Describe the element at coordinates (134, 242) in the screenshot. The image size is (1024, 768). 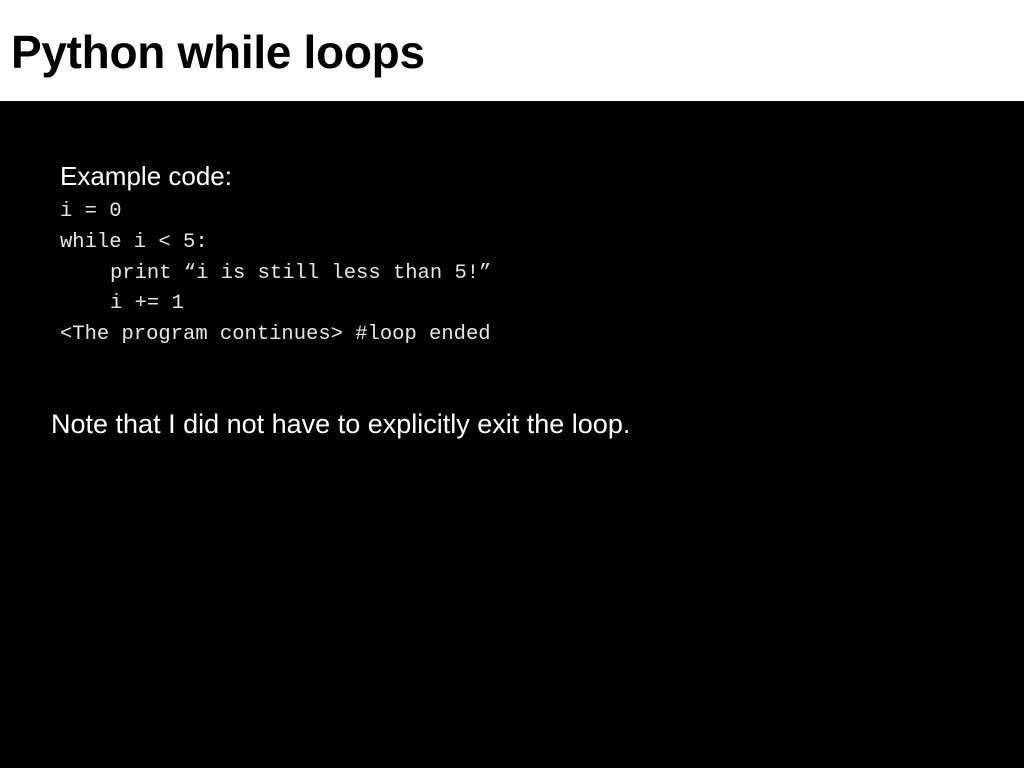
I see `code-line: while i < 5:` at that location.